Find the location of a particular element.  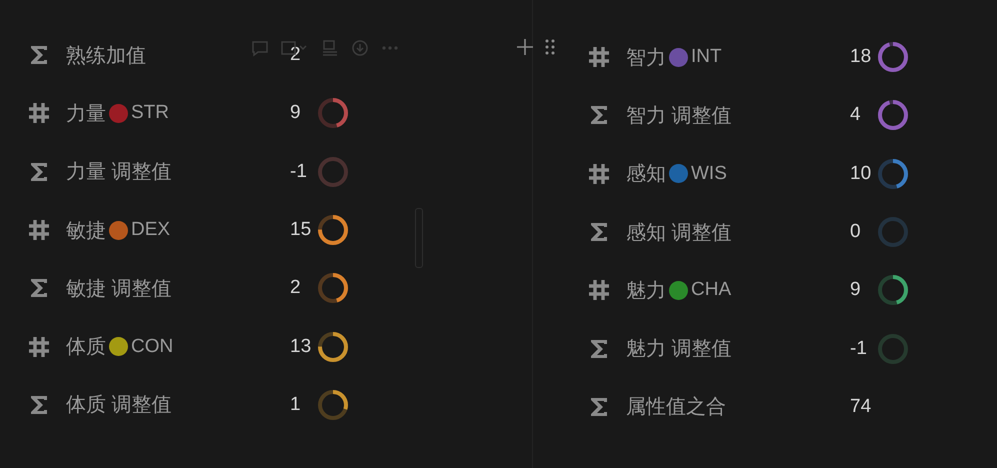

property-value: 74 is located at coordinates (861, 407).